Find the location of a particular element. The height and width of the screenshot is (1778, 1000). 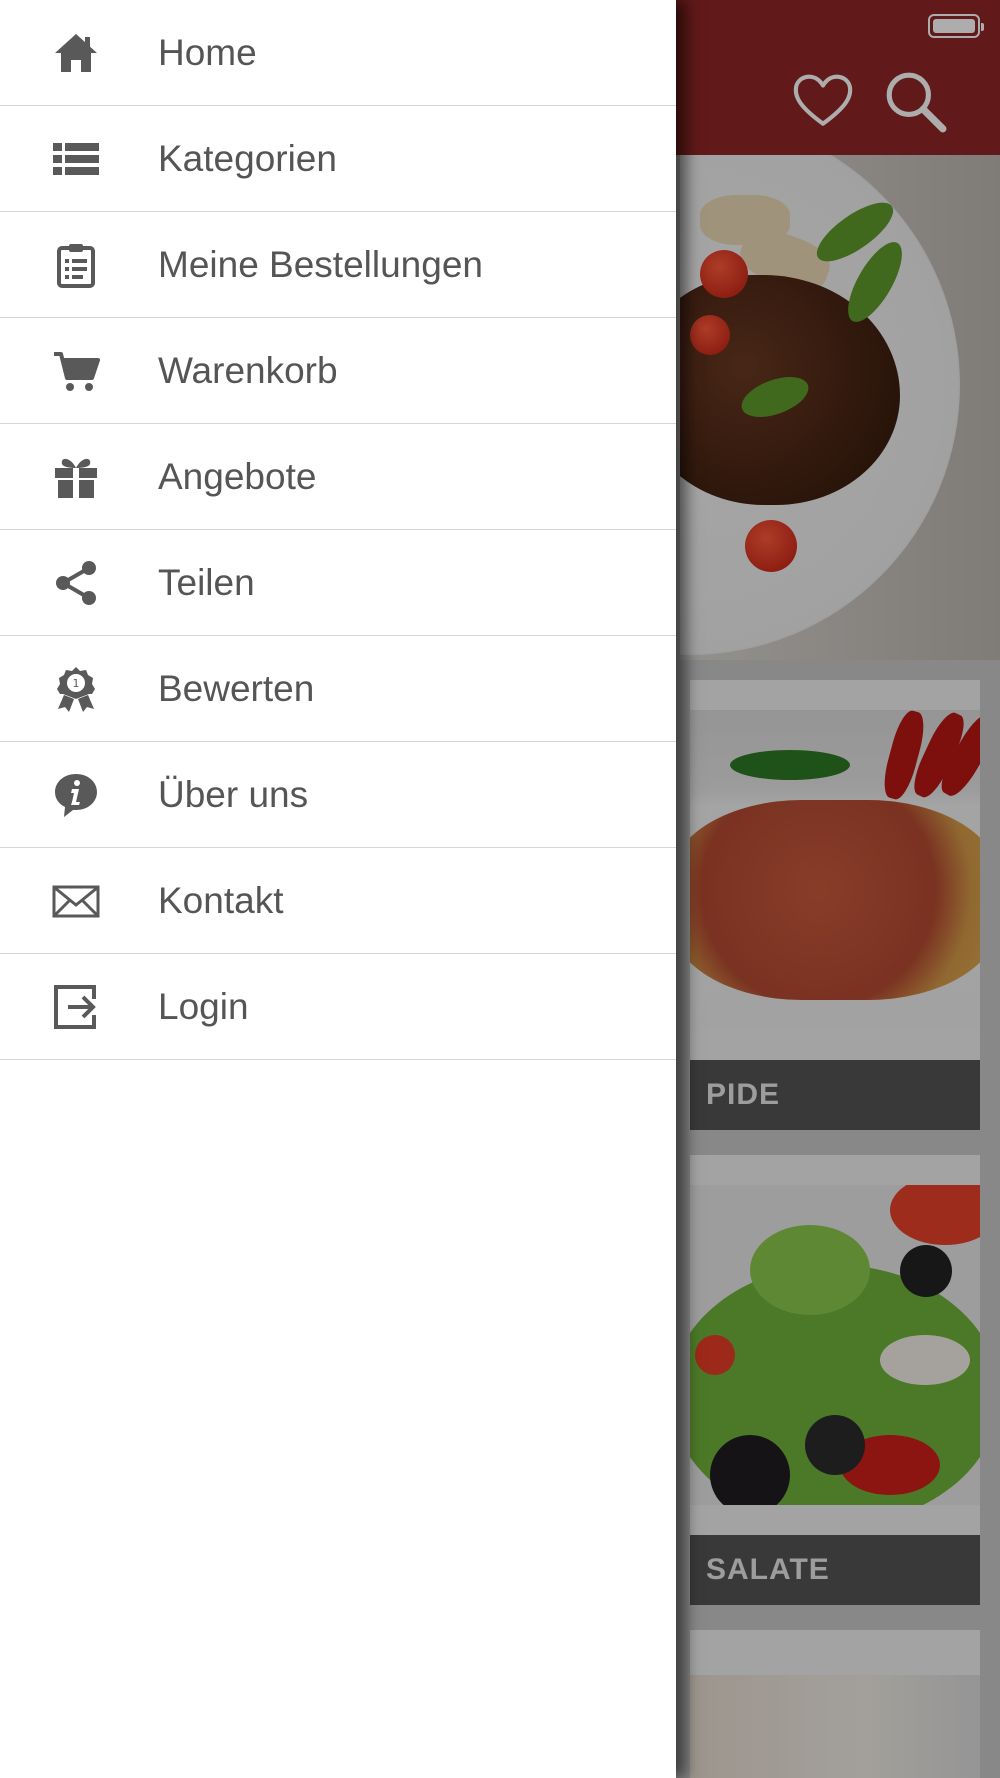

menu-item-bewerten: 1 Bewerten is located at coordinates (338, 689).